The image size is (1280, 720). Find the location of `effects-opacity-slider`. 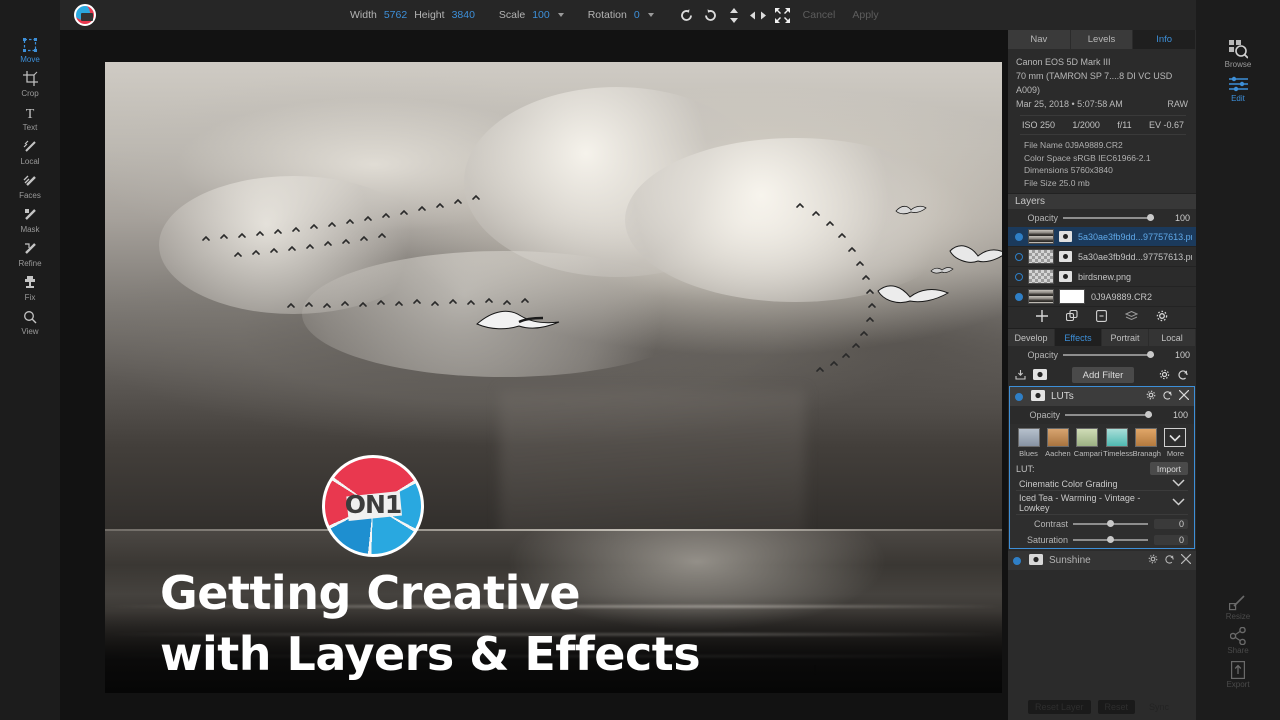

effects-opacity-slider is located at coordinates (1108, 355).